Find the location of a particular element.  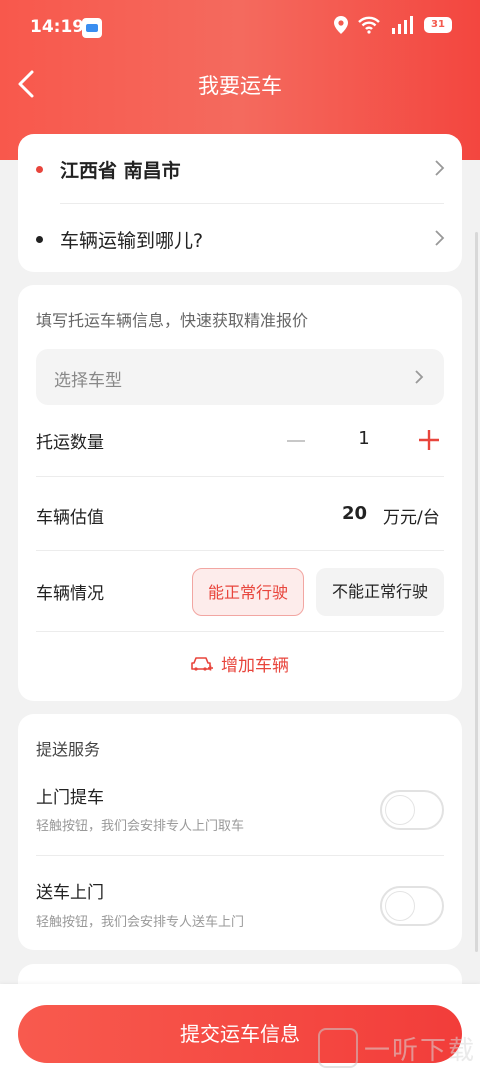

add-vehicle-label: 增加车辆 is located at coordinates (255, 666).